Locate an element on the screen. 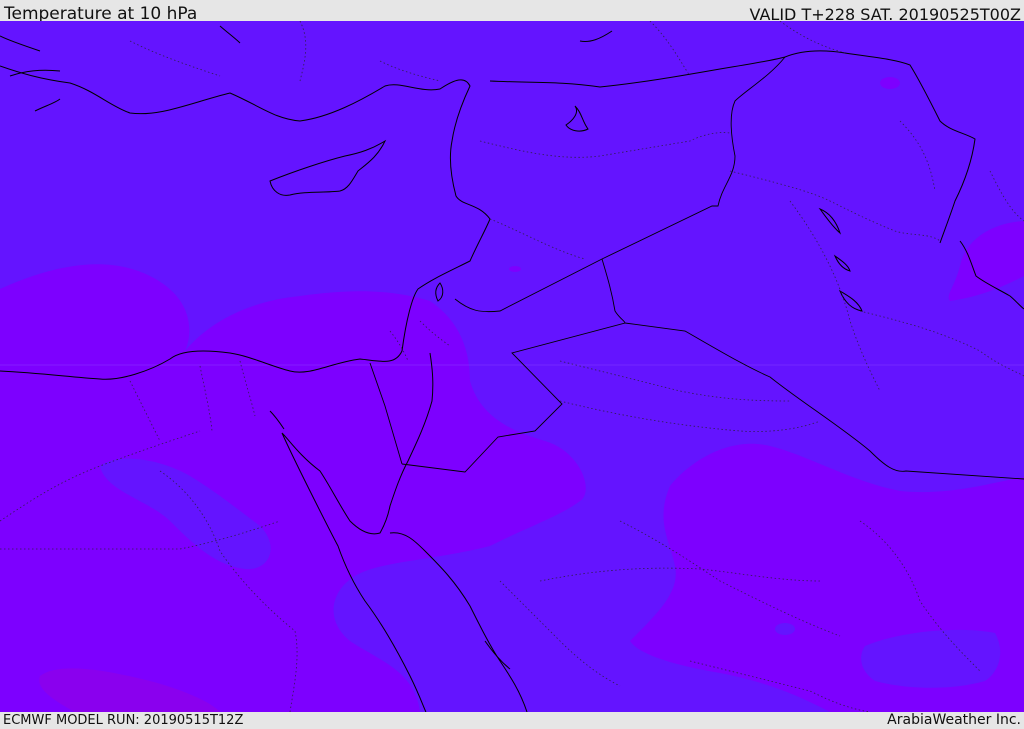  cooler-spot-southeast is located at coordinates (785, 629).